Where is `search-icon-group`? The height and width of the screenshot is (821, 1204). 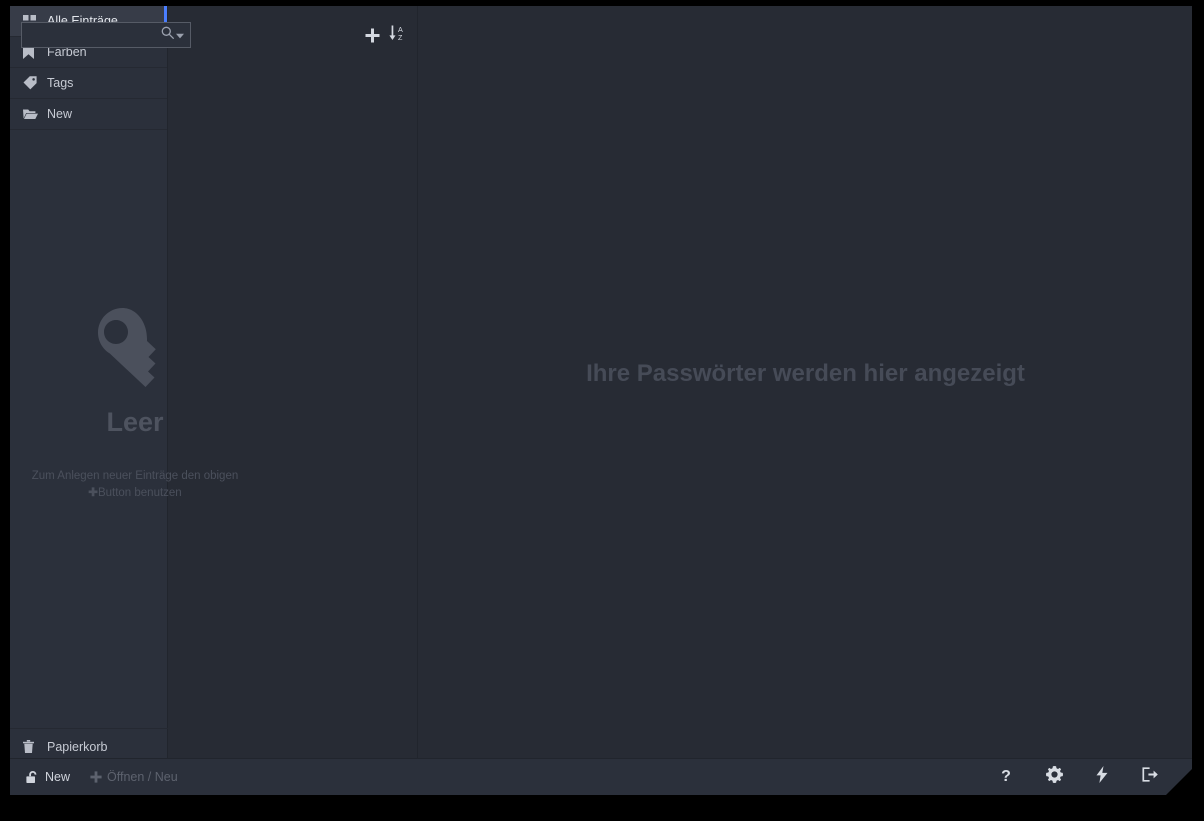
search-icon-group is located at coordinates (172, 35).